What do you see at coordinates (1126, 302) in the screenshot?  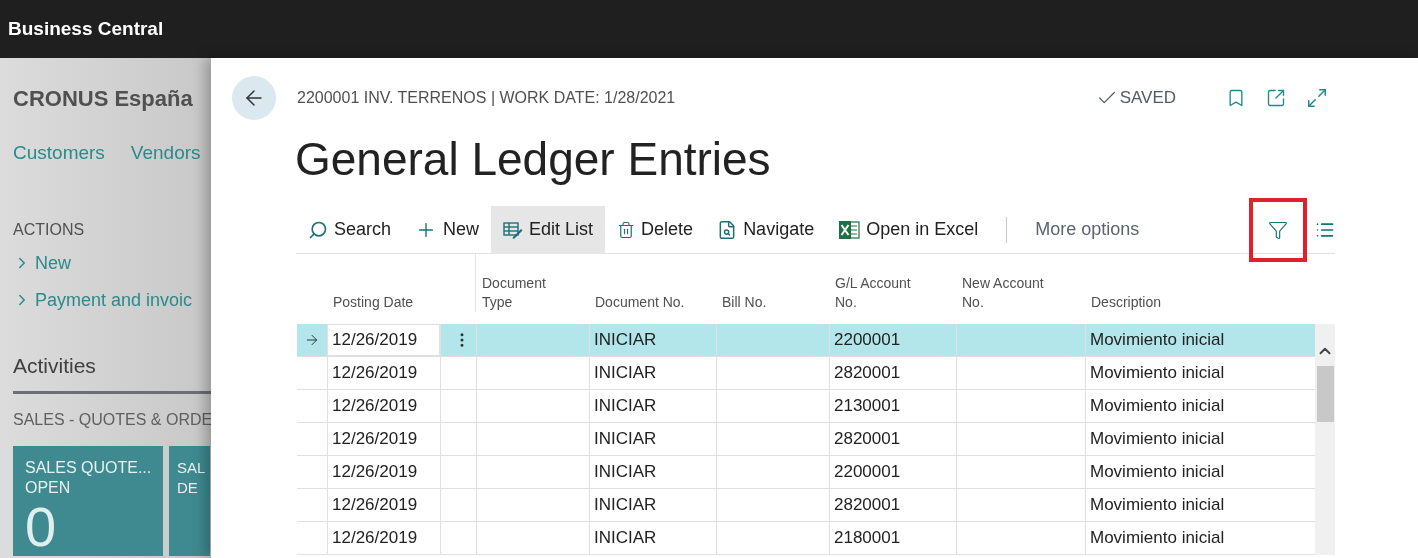 I see `column-header: Description` at bounding box center [1126, 302].